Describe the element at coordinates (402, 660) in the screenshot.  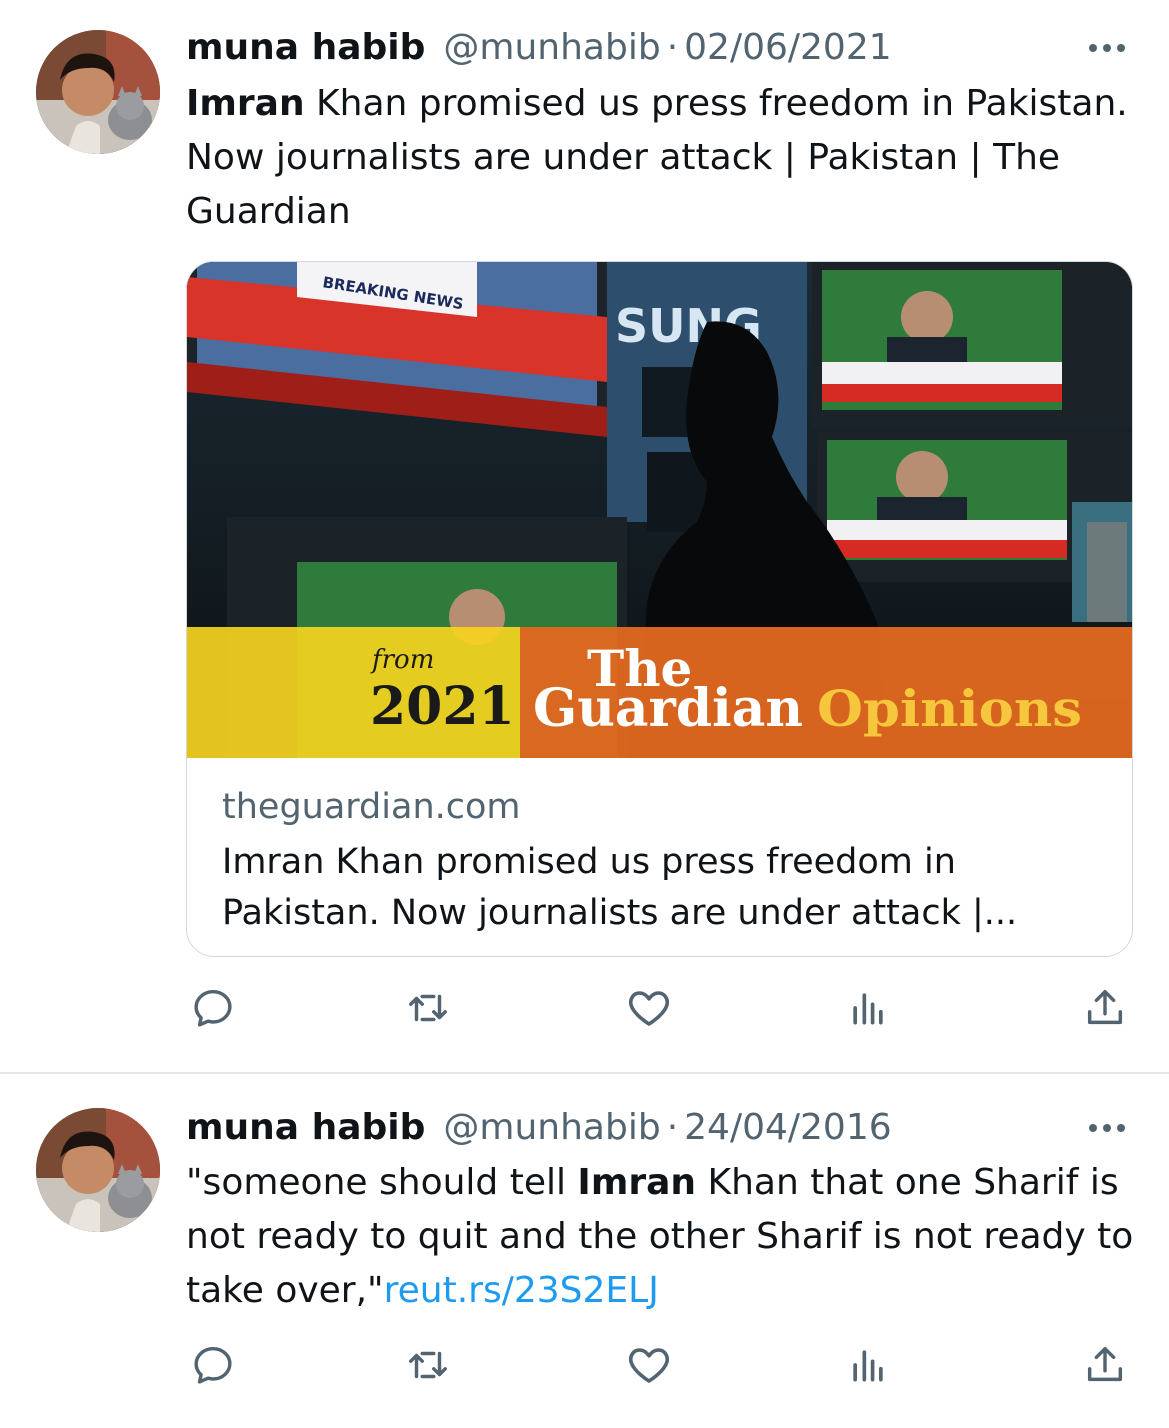
I see `badge-from-text: from` at that location.